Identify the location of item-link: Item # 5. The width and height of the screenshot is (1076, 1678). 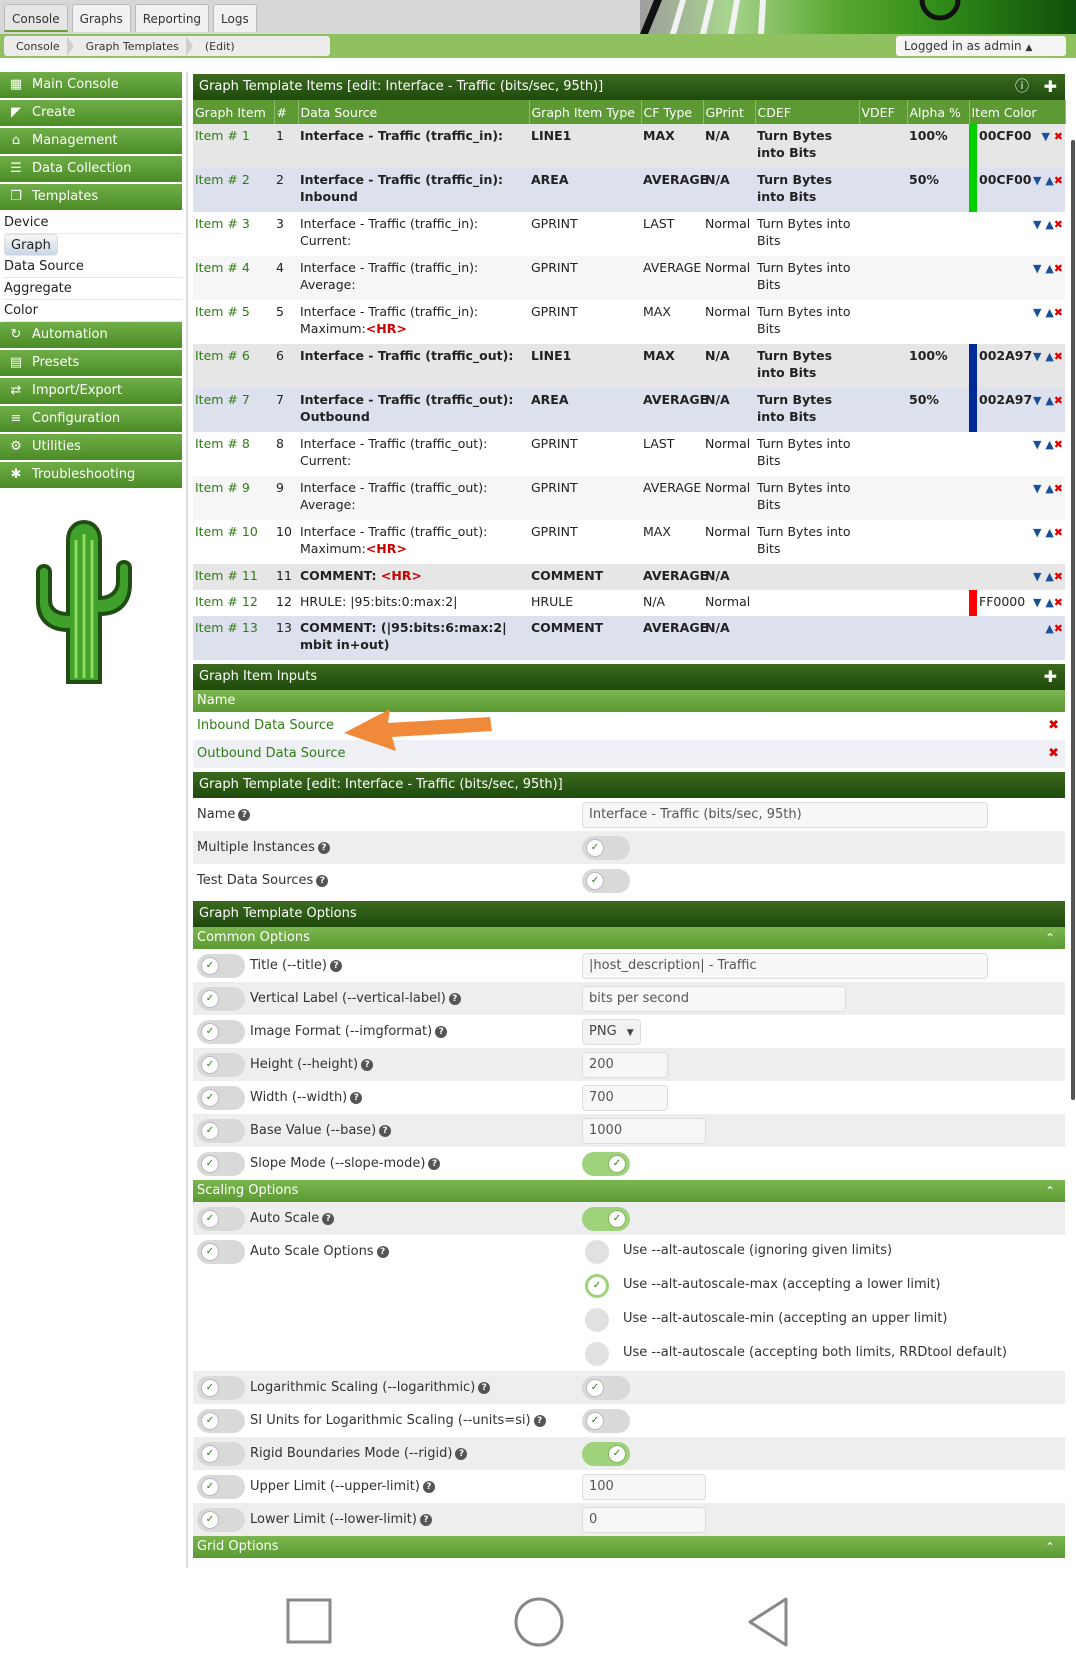
(233, 322).